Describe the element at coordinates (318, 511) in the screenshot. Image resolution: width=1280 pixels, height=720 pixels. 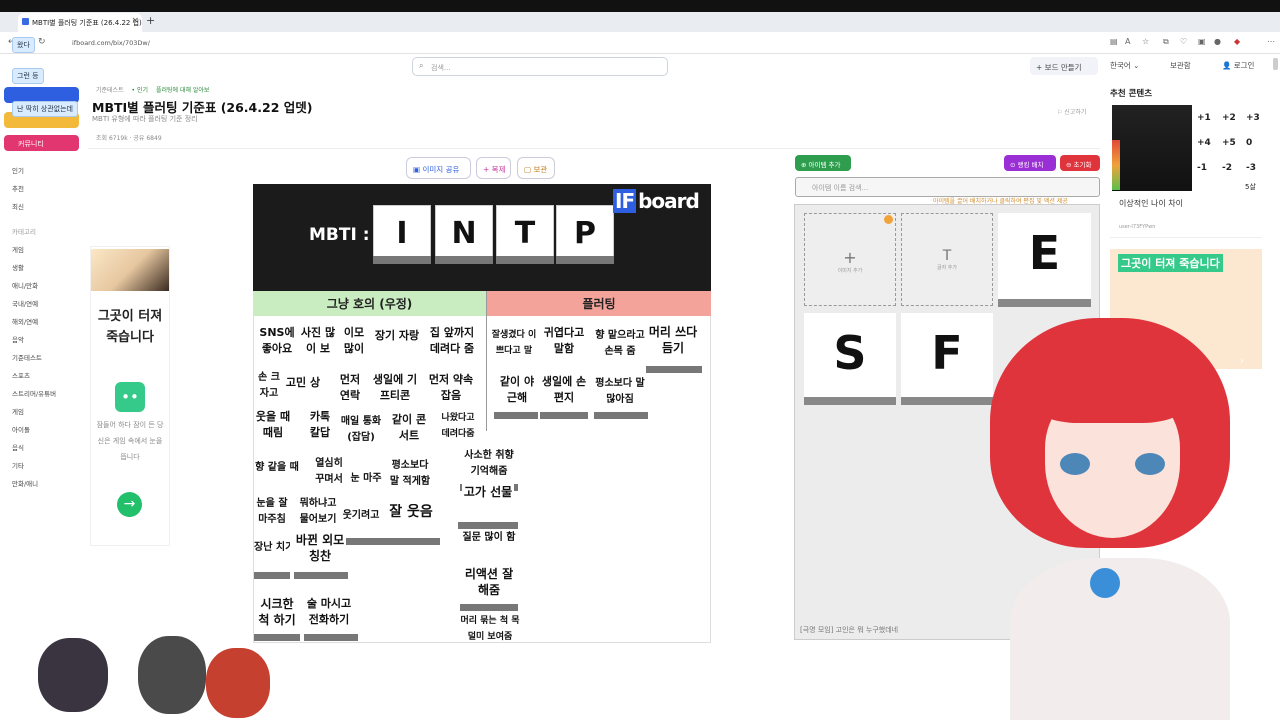
I see `board-card: 뭐하냐고 물어보기` at that location.